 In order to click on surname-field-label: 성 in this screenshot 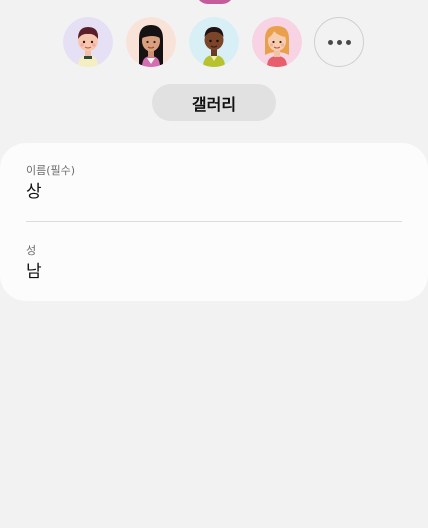, I will do `click(31, 250)`.